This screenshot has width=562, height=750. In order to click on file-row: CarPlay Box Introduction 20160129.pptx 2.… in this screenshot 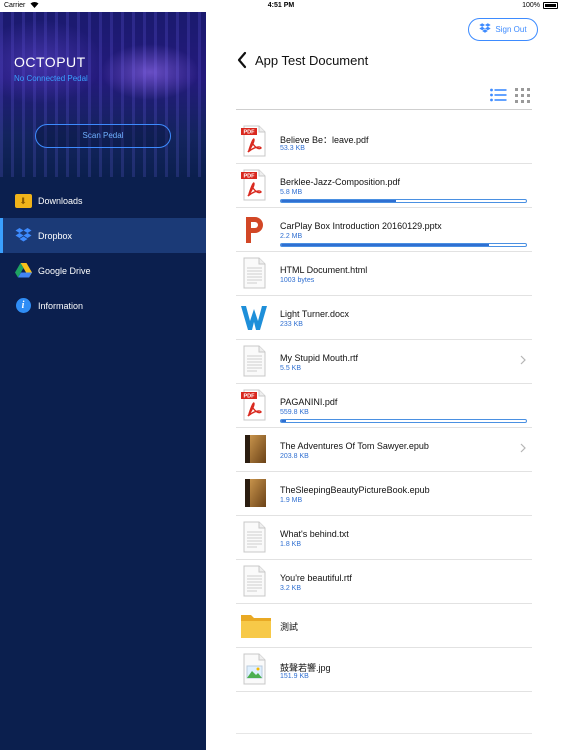, I will do `click(384, 230)`.